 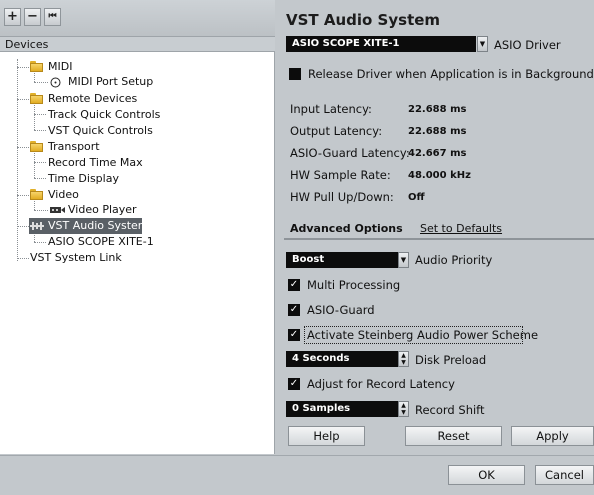 What do you see at coordinates (350, 153) in the screenshot?
I see `asio-guard-latency-label: ASIO-Guard Latency:` at bounding box center [350, 153].